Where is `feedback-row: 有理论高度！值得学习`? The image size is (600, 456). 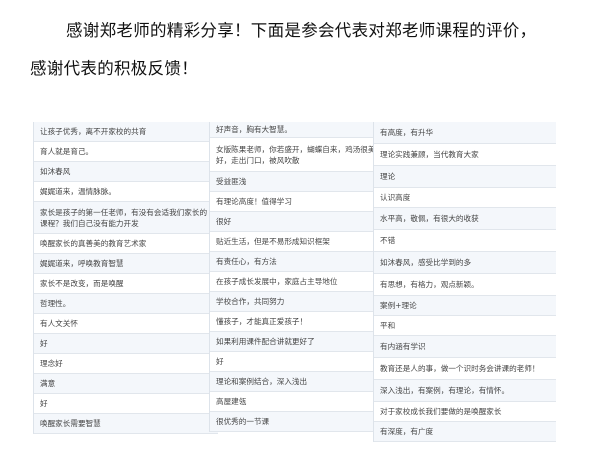 feedback-row: 有理论高度！值得学习 is located at coordinates (302, 202).